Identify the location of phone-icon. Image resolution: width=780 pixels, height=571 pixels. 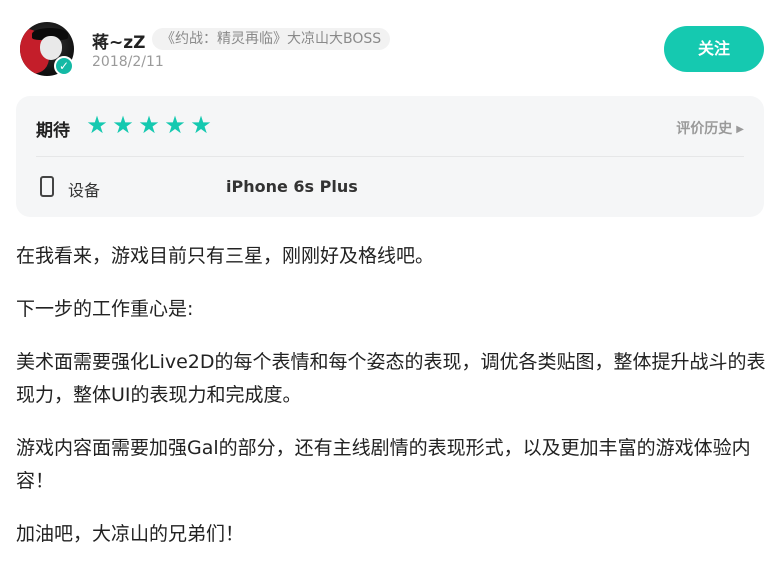
(47, 186).